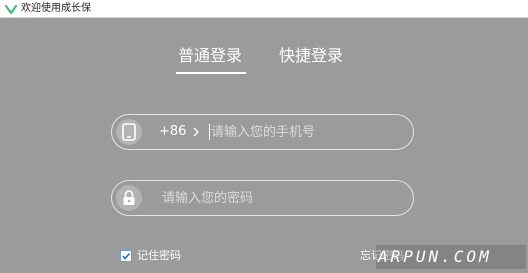 The image size is (528, 273). What do you see at coordinates (196, 132) in the screenshot?
I see `chevron-right-icon` at bounding box center [196, 132].